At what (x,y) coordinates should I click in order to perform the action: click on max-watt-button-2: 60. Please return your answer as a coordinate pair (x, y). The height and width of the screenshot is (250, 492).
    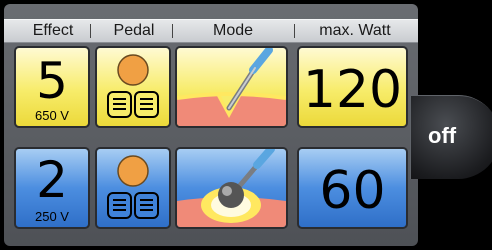
    Looking at the image, I should click on (352, 188).